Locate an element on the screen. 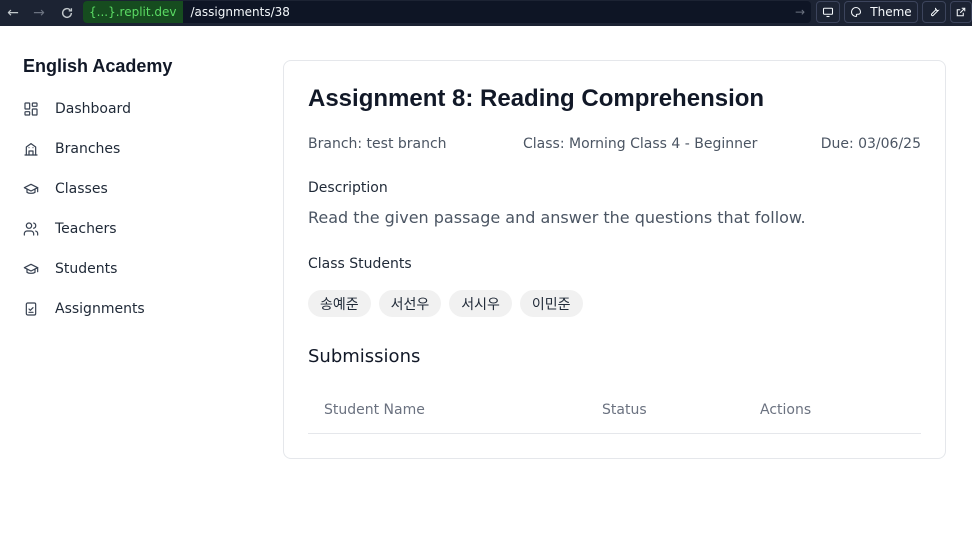 This screenshot has width=972, height=551. clipboard-check-icon is located at coordinates (31, 309).